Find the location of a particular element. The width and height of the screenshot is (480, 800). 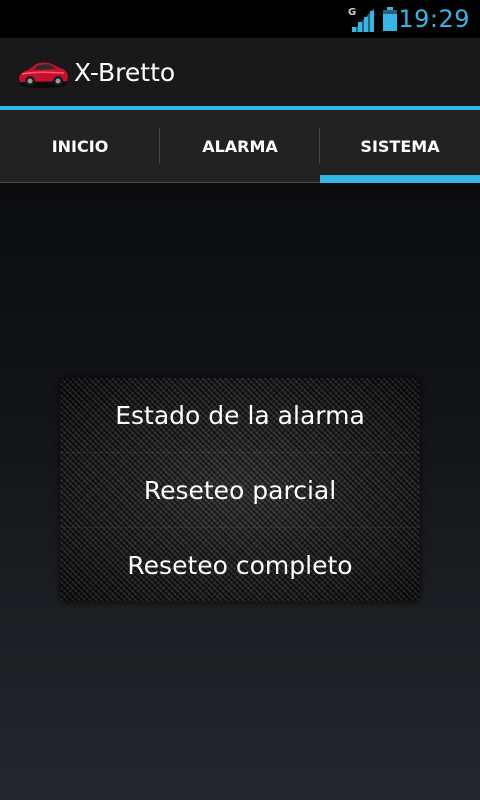

clock: 19:29 is located at coordinates (434, 19).